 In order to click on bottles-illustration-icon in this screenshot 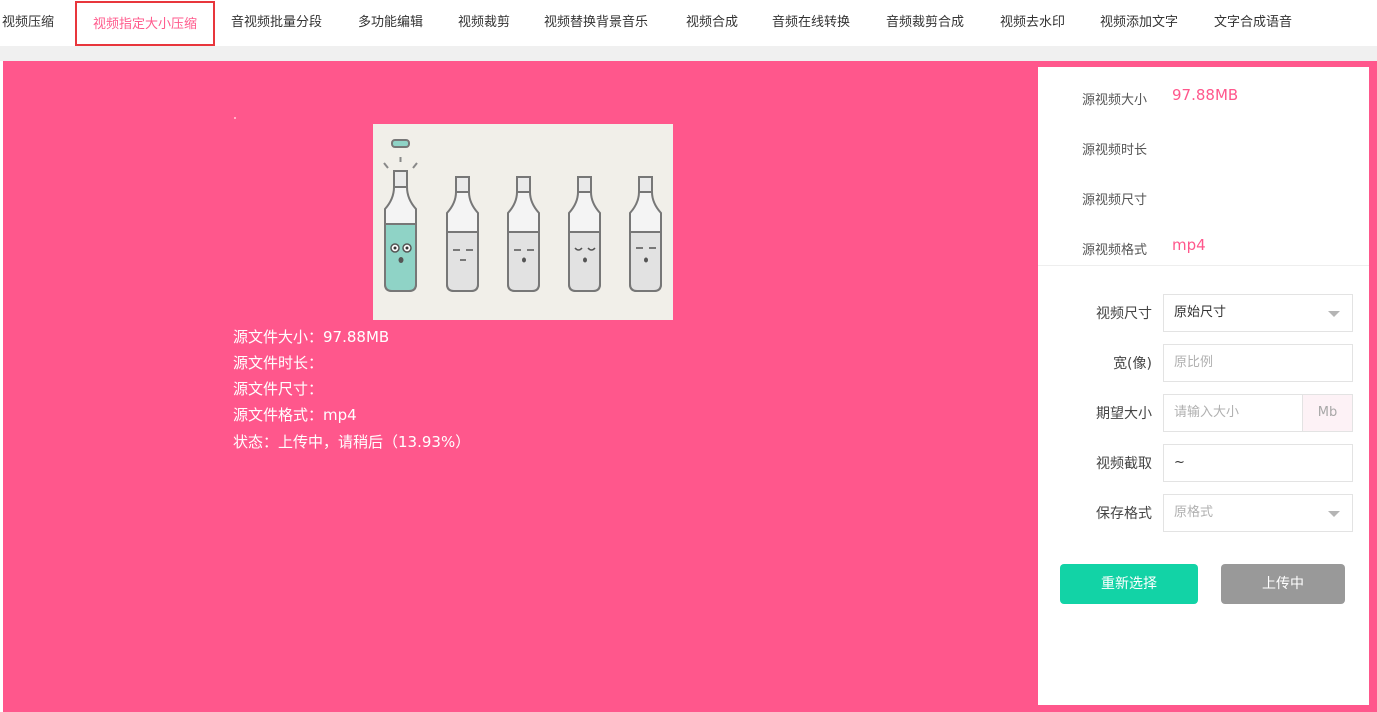, I will do `click(522, 215)`.